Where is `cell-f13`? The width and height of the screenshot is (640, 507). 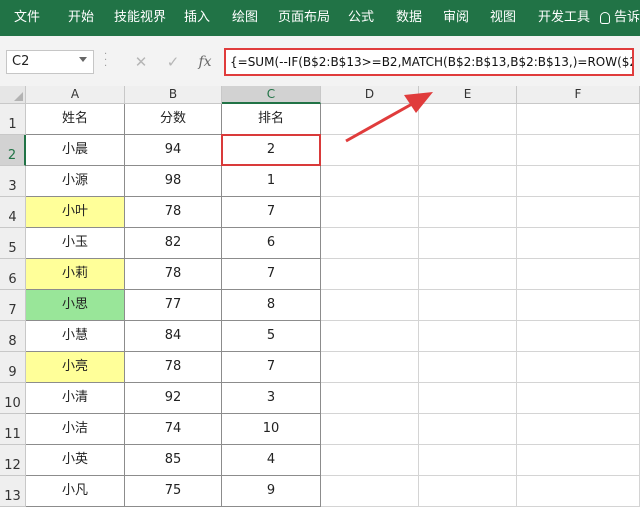 cell-f13 is located at coordinates (578, 491).